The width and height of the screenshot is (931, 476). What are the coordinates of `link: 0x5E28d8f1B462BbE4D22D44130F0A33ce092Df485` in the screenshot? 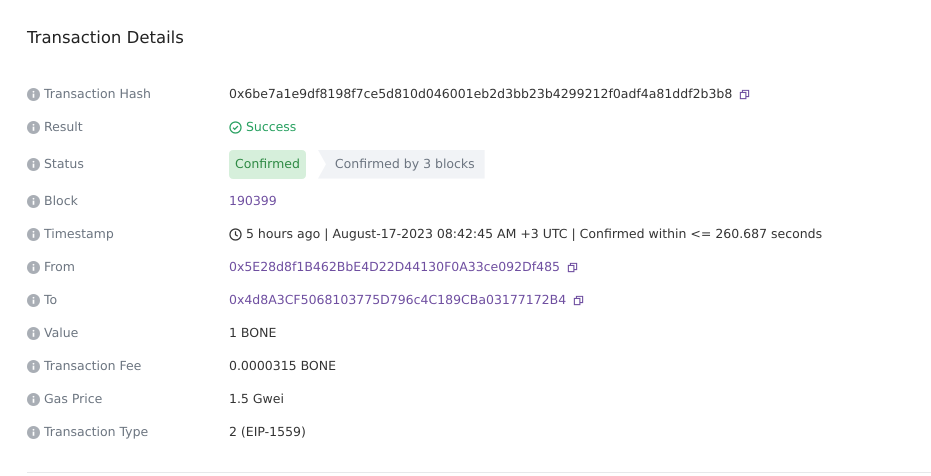 It's located at (394, 267).